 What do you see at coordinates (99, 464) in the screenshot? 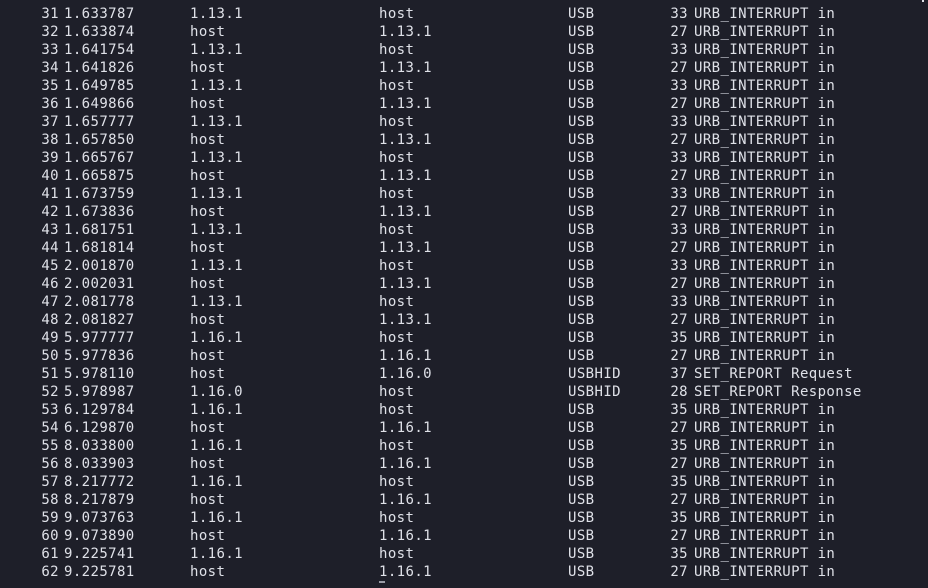
I see `packet-time: 8.033903` at bounding box center [99, 464].